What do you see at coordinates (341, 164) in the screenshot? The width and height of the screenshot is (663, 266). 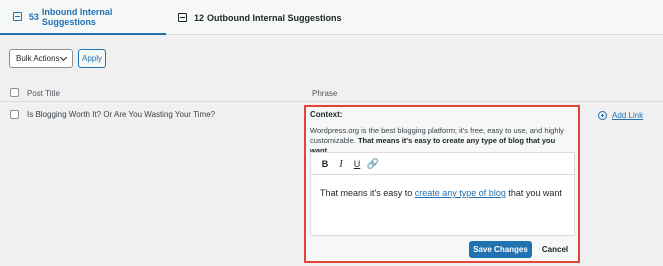 I see `italic-button: I` at bounding box center [341, 164].